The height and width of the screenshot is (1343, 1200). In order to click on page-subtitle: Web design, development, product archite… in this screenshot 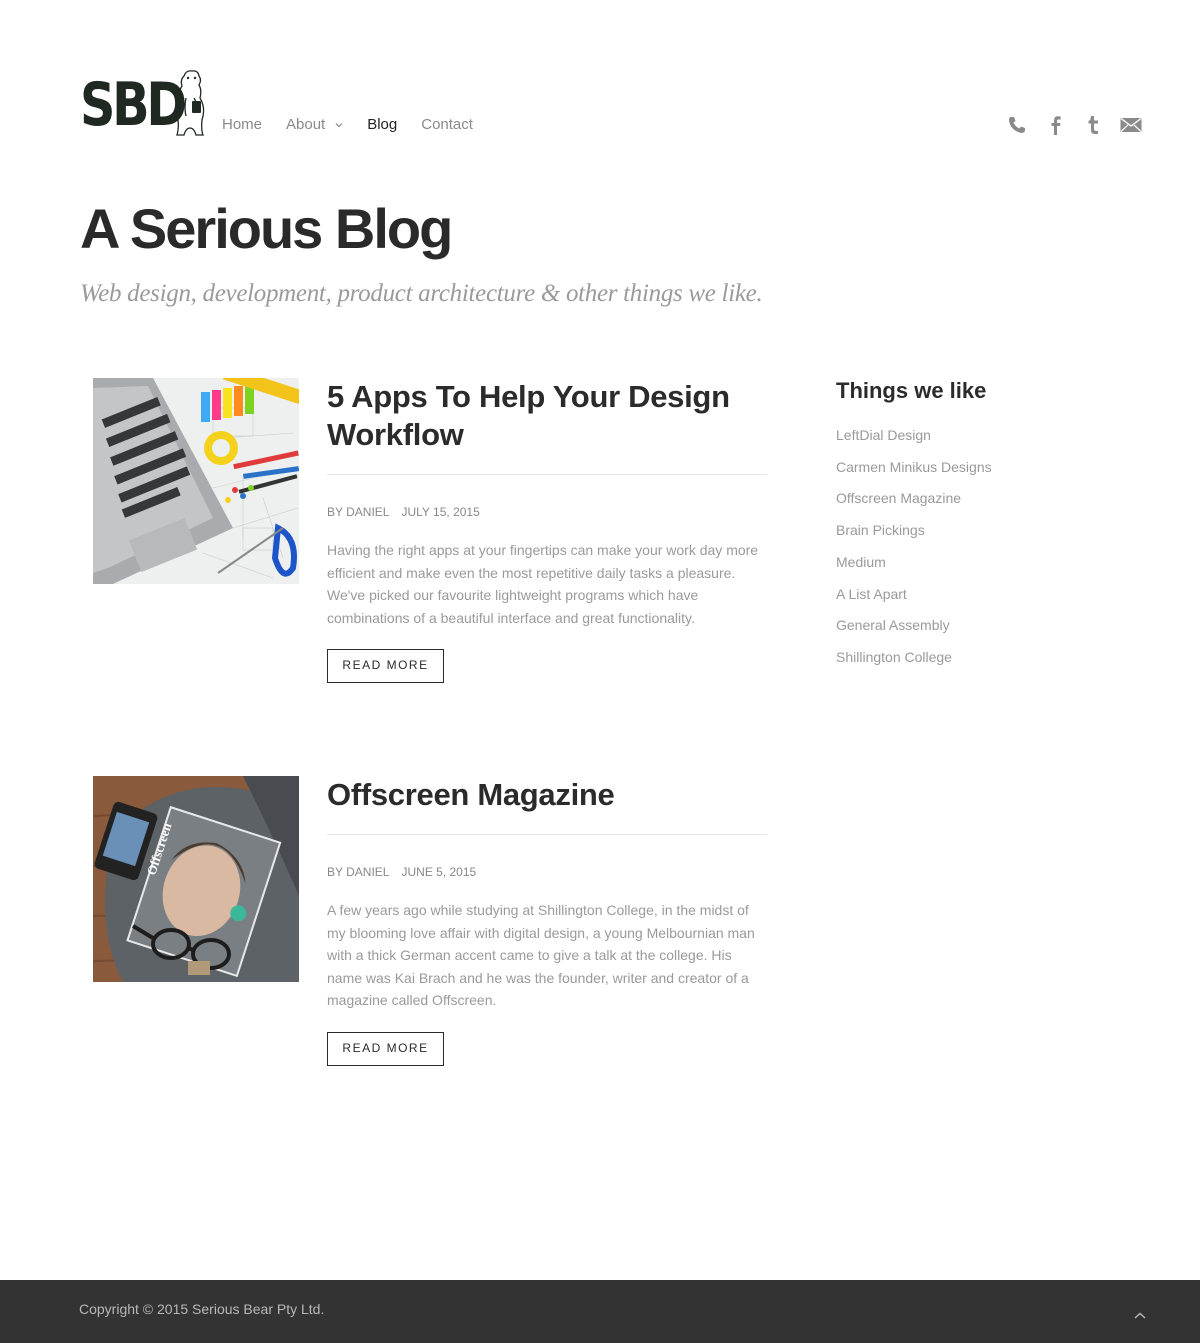, I will do `click(421, 293)`.